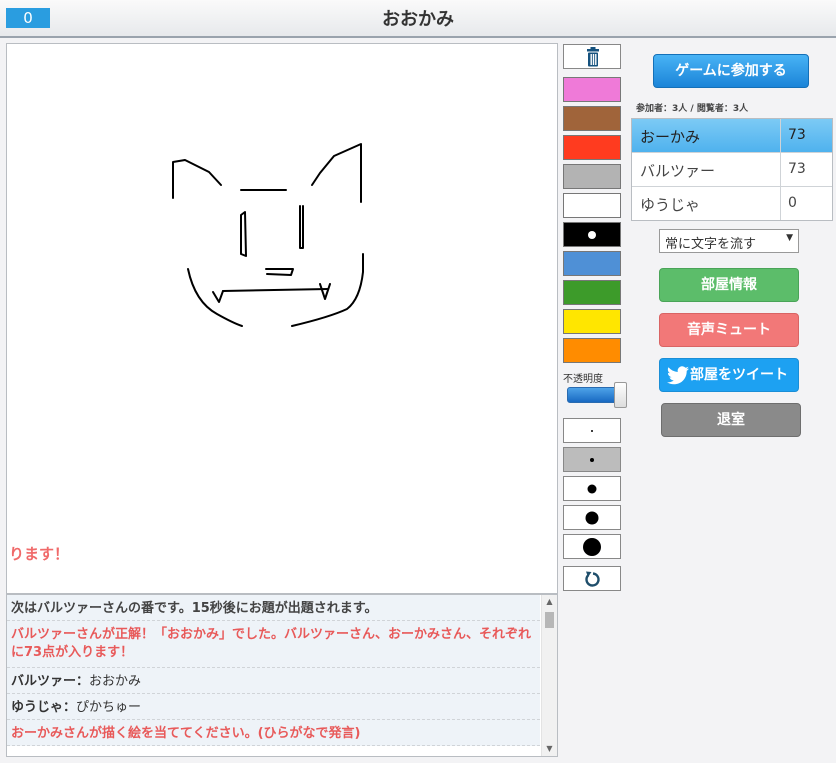 The height and width of the screenshot is (763, 836). I want to click on brush-size-xs-button, so click(592, 430).